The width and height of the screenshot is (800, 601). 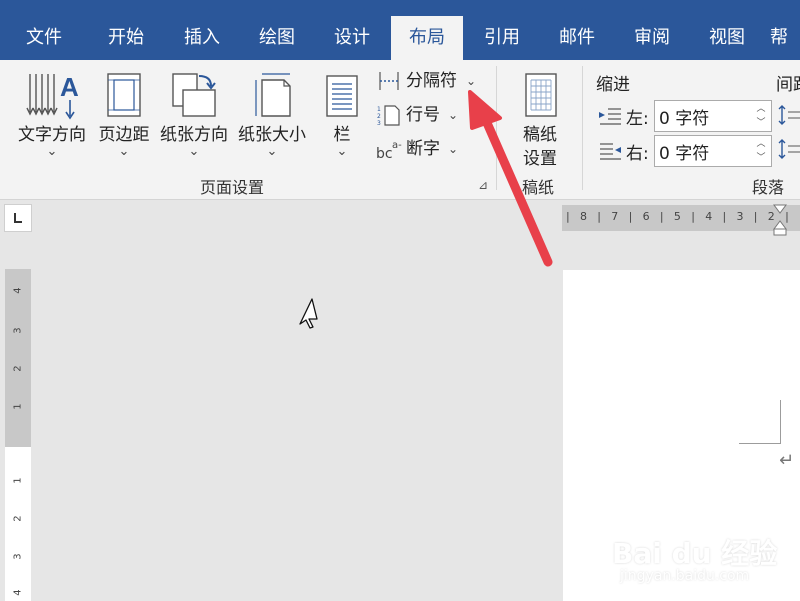 What do you see at coordinates (194, 97) in the screenshot?
I see `orientation-icon` at bounding box center [194, 97].